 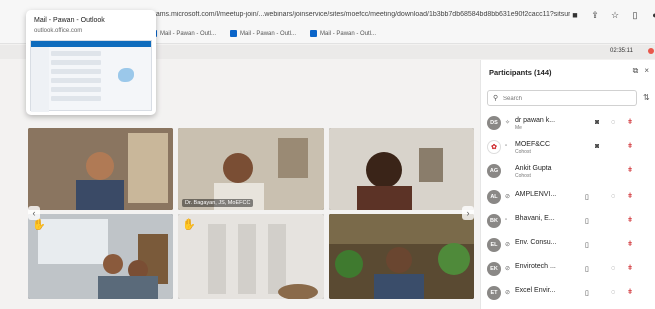 I want to click on participant-row: AG Ankit Gupta Cohost ǂ, so click(x=567, y=172).